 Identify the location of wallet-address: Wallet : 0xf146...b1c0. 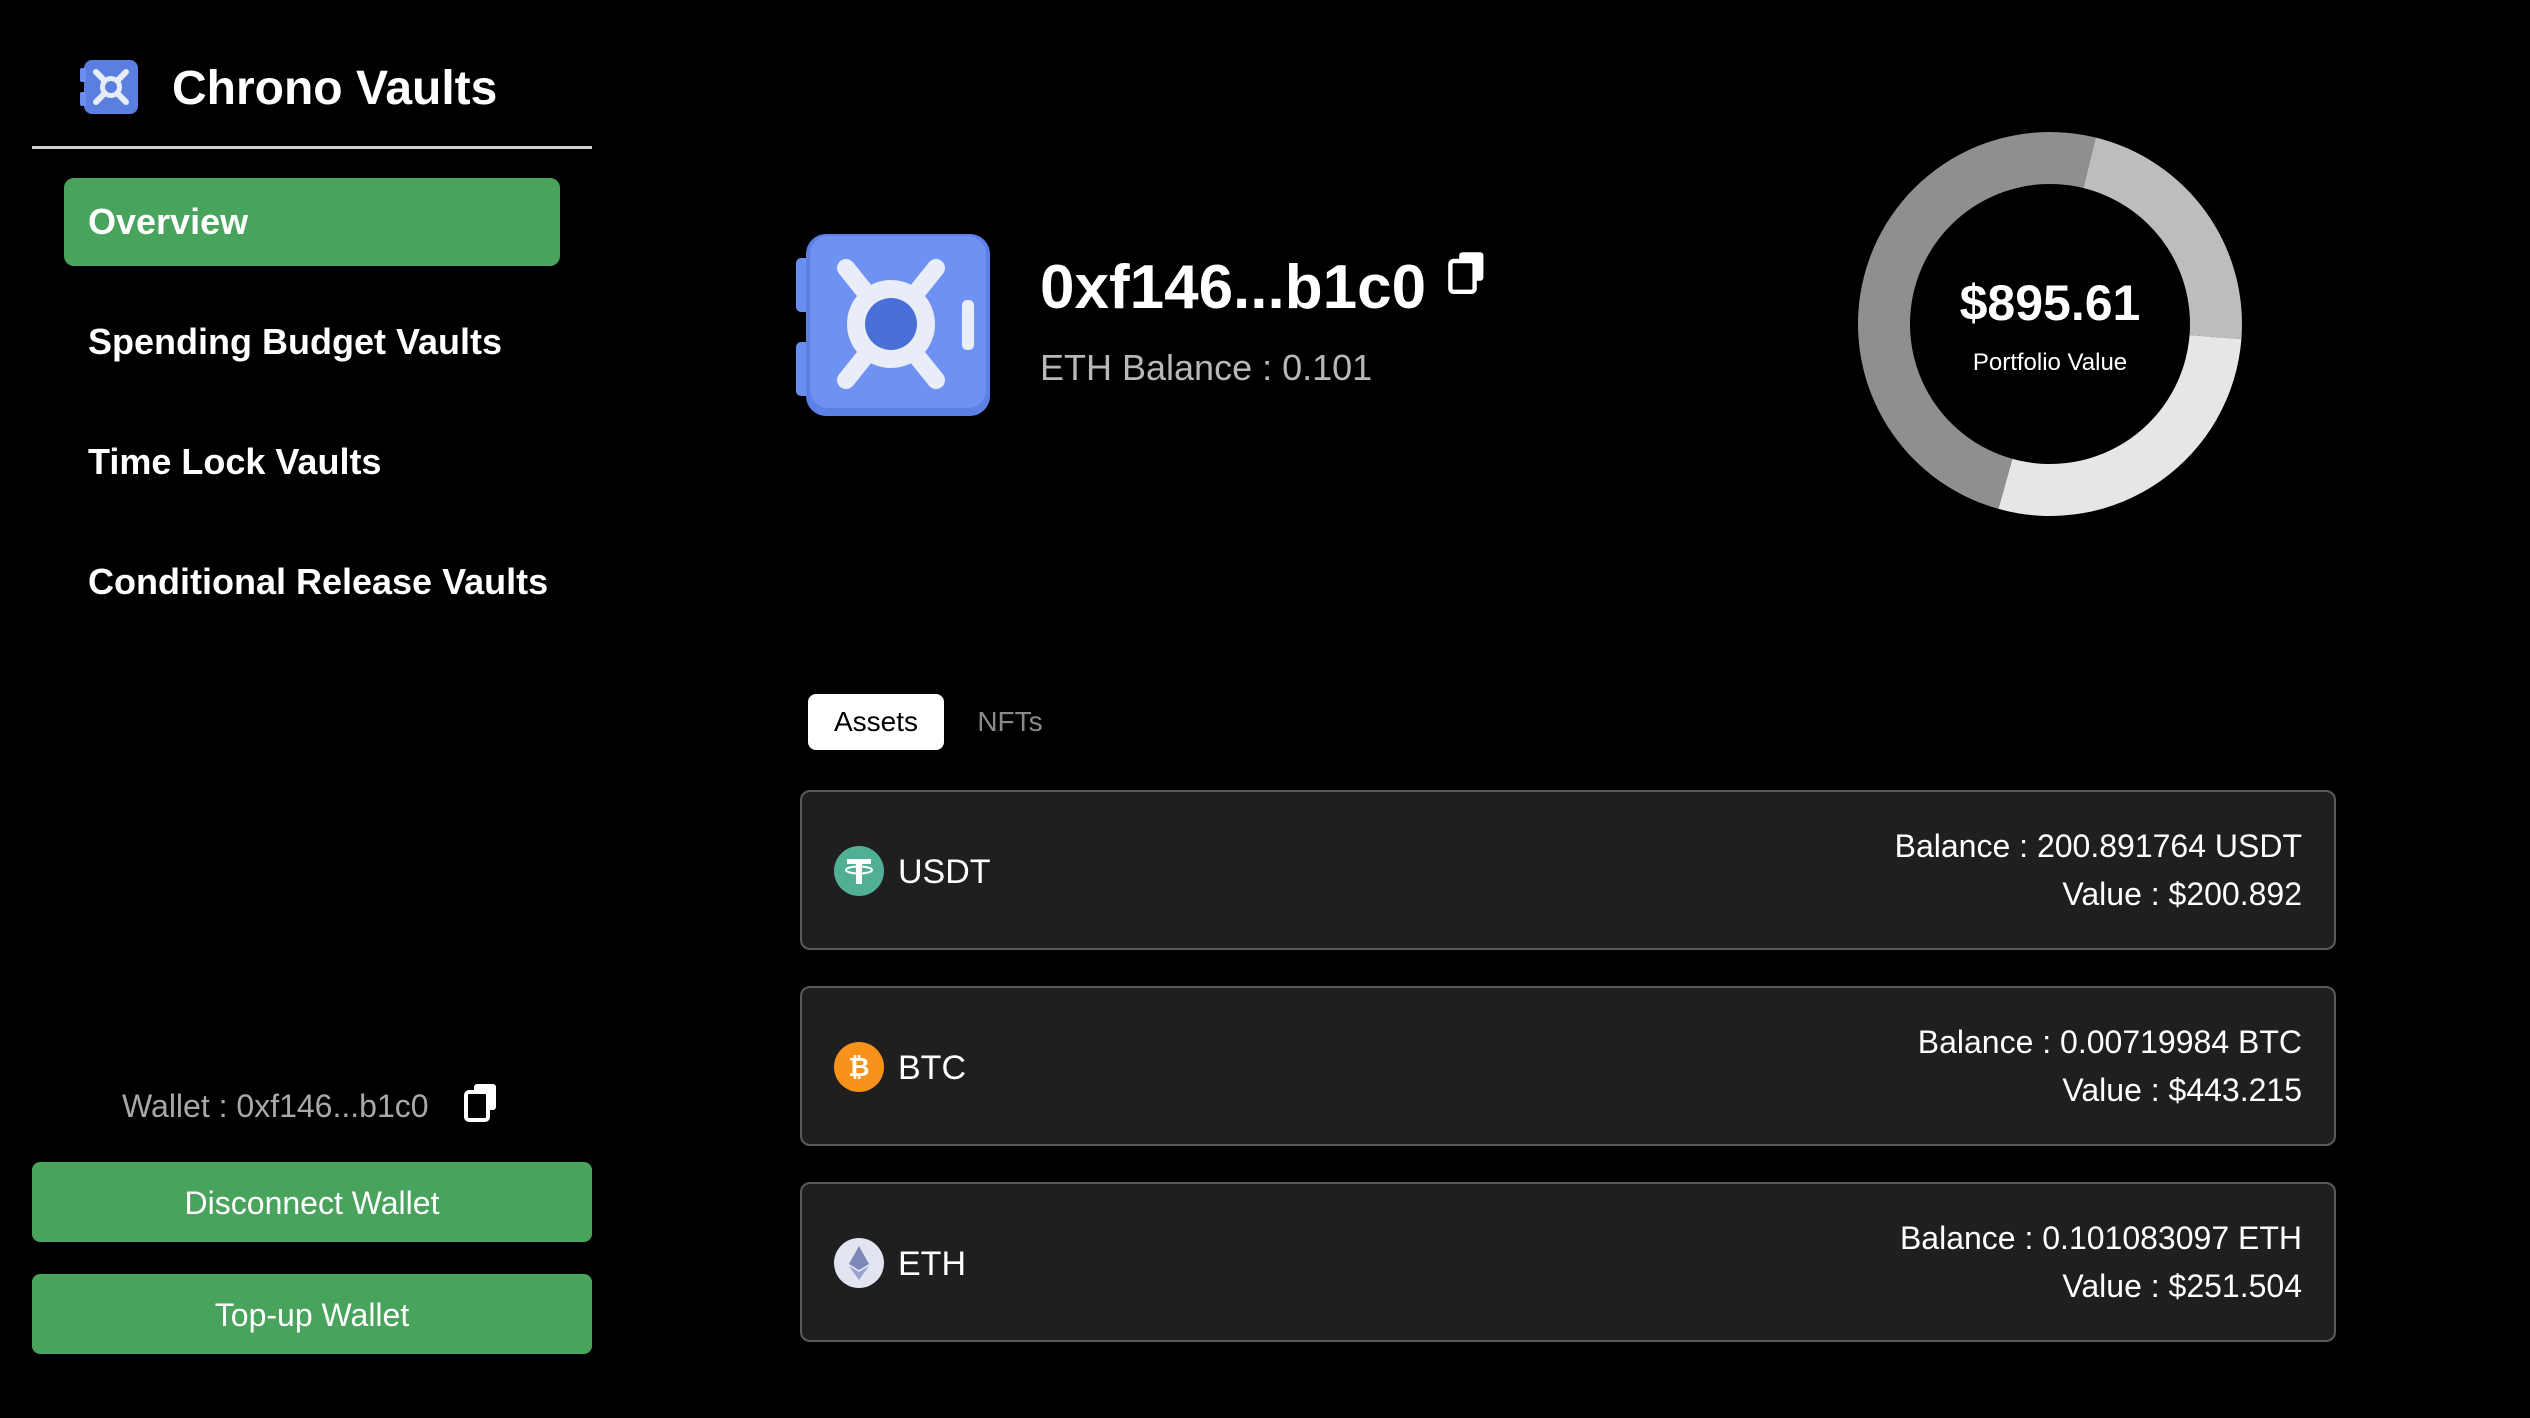
(275, 1106).